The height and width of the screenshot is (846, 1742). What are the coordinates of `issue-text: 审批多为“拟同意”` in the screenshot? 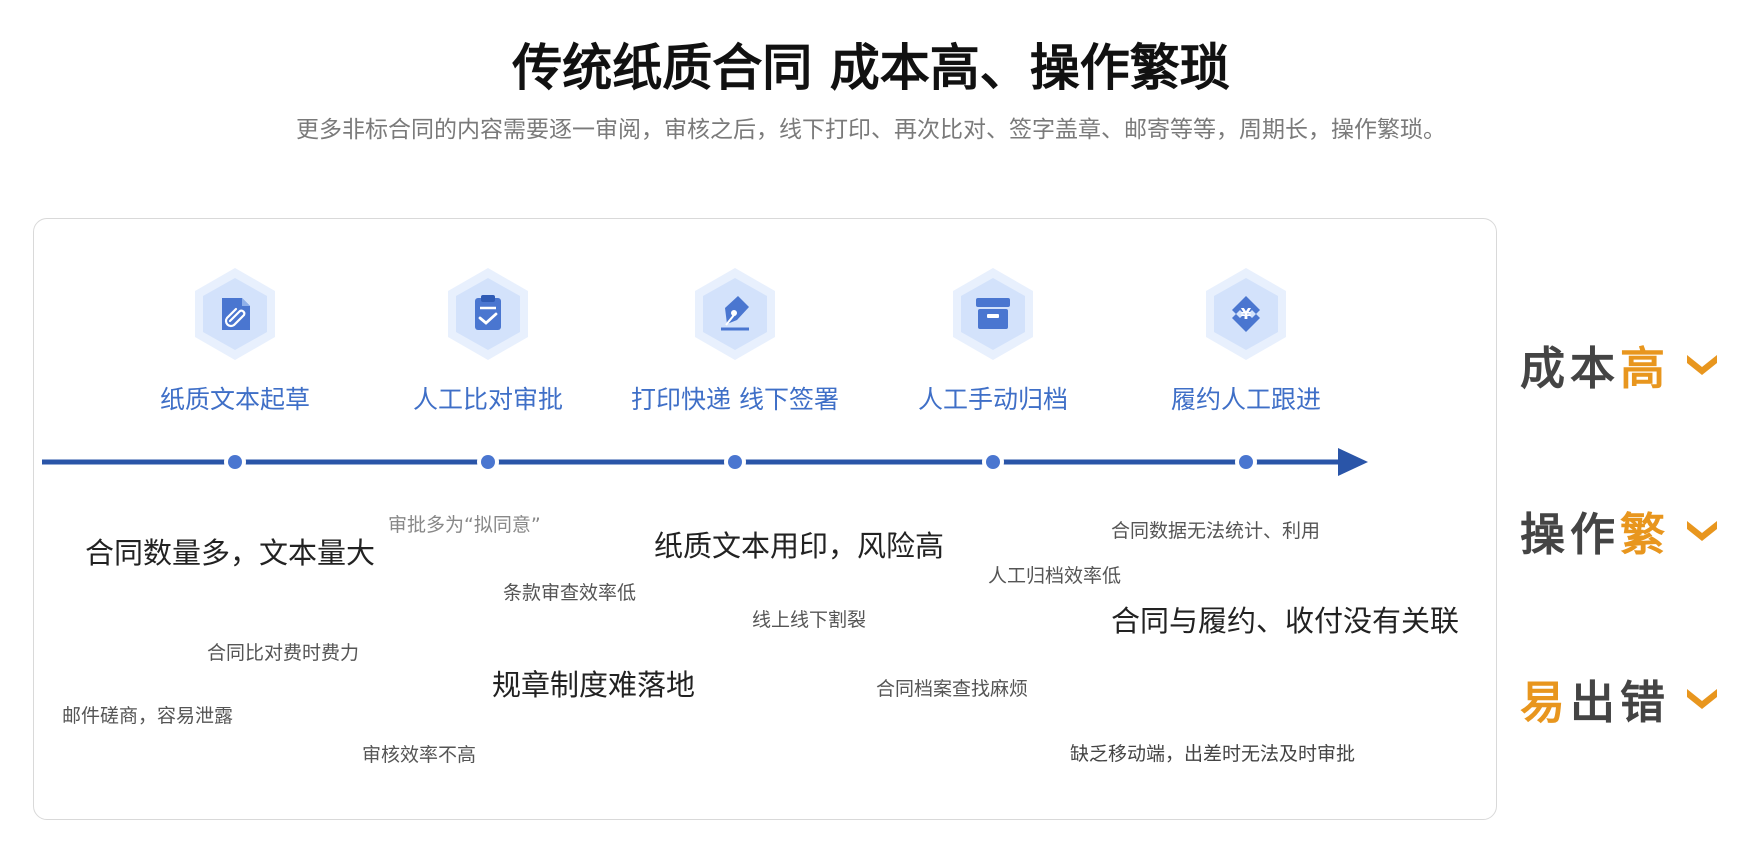 It's located at (464, 525).